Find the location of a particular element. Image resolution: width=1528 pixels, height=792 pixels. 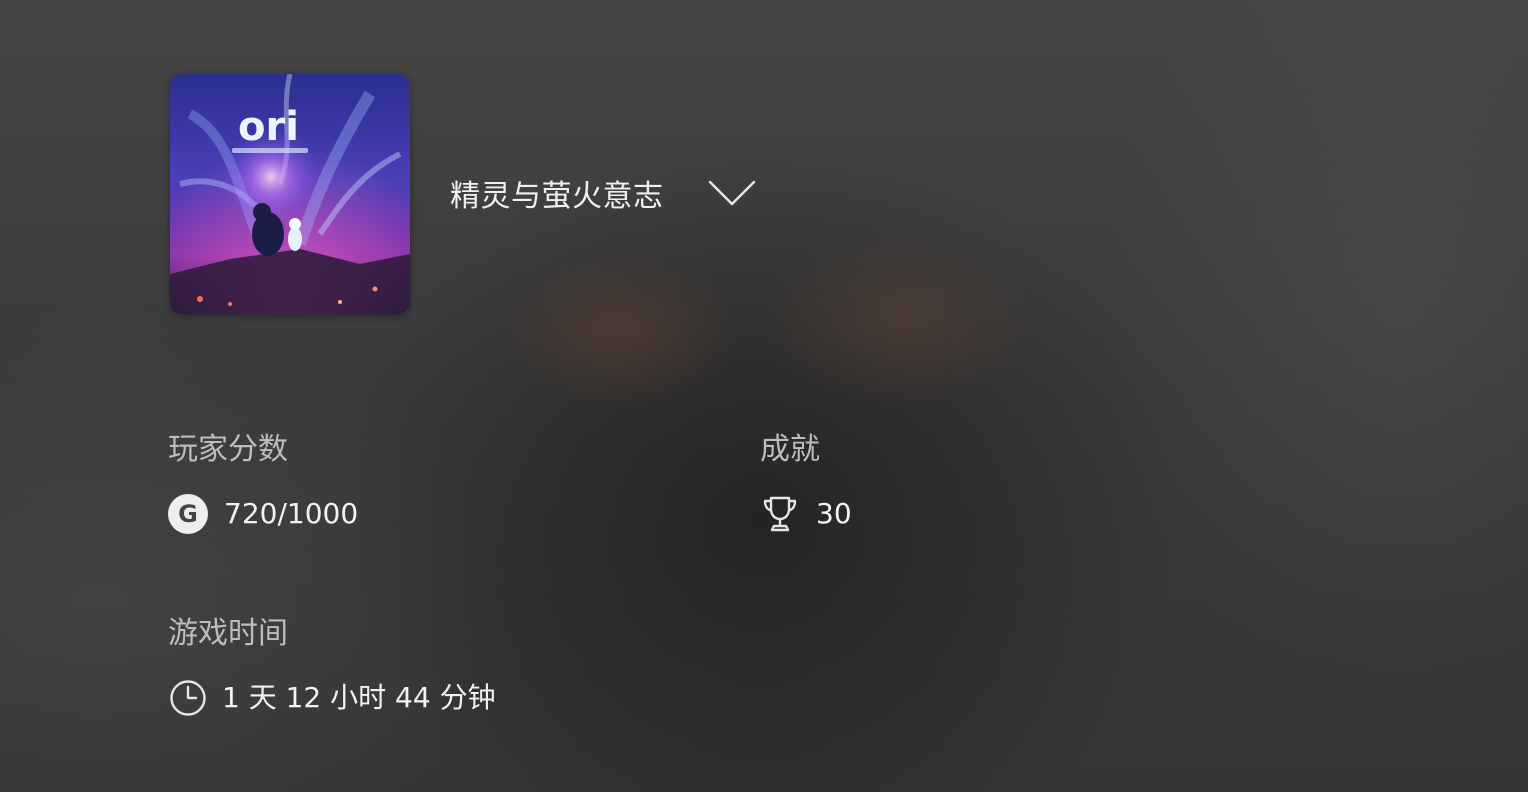

chevron-down-icon is located at coordinates (732, 193).